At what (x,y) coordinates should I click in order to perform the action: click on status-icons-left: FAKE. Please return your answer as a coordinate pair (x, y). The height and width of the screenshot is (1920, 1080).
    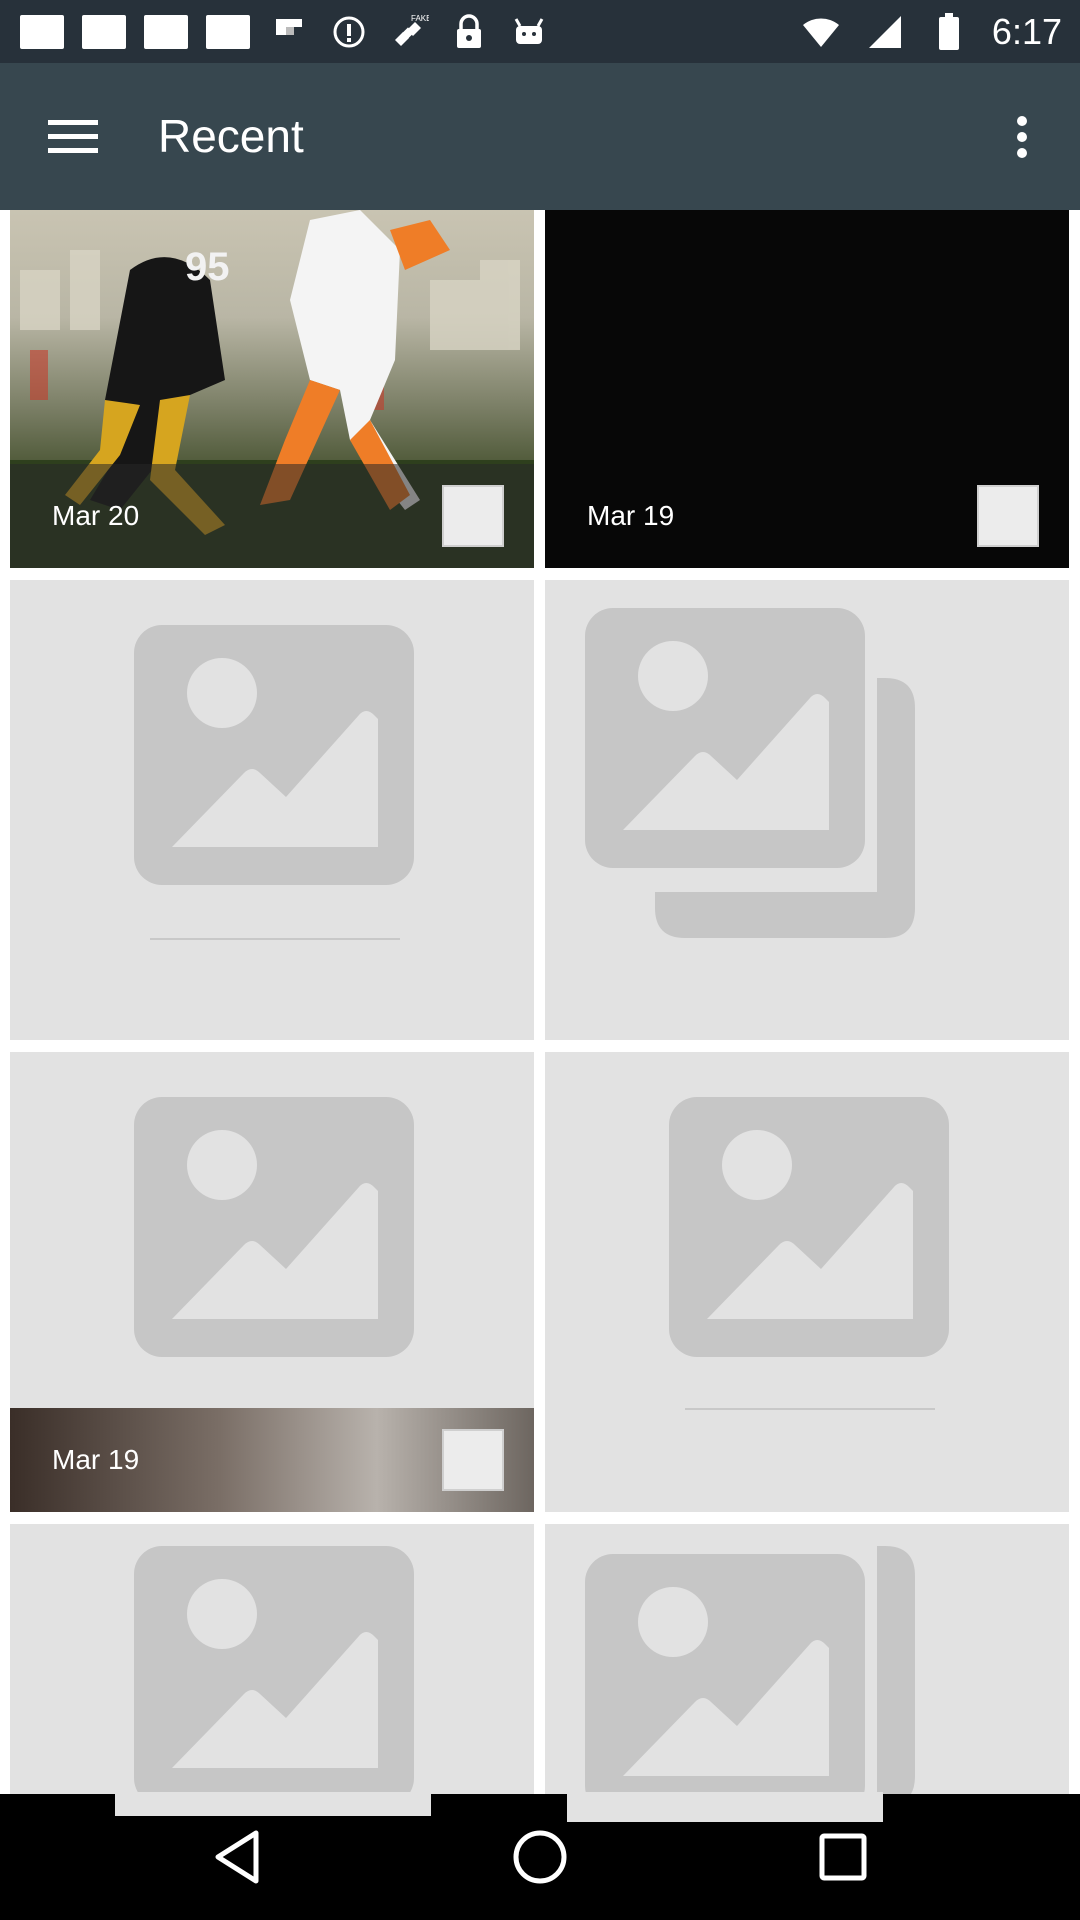
    Looking at the image, I should click on (285, 31).